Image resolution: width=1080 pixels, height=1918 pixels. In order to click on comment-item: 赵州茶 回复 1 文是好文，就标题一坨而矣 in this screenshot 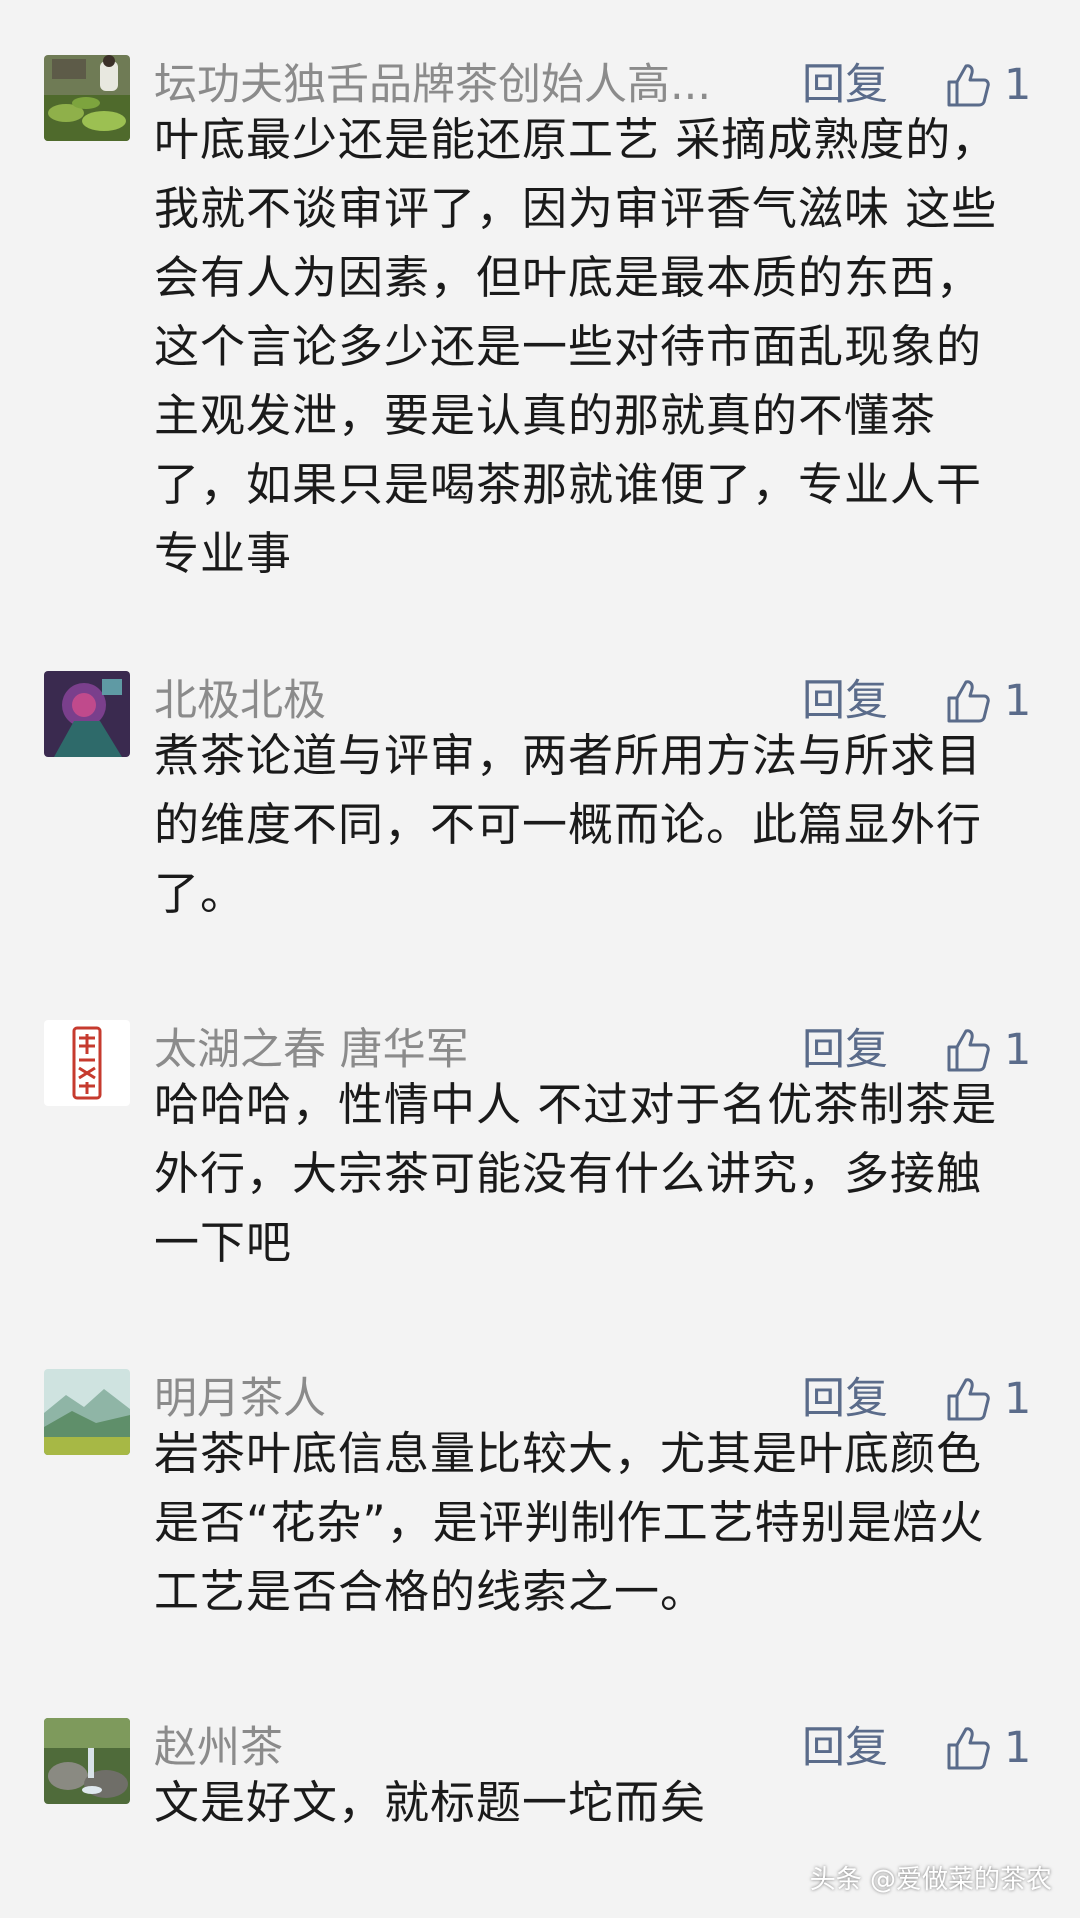, I will do `click(540, 1788)`.